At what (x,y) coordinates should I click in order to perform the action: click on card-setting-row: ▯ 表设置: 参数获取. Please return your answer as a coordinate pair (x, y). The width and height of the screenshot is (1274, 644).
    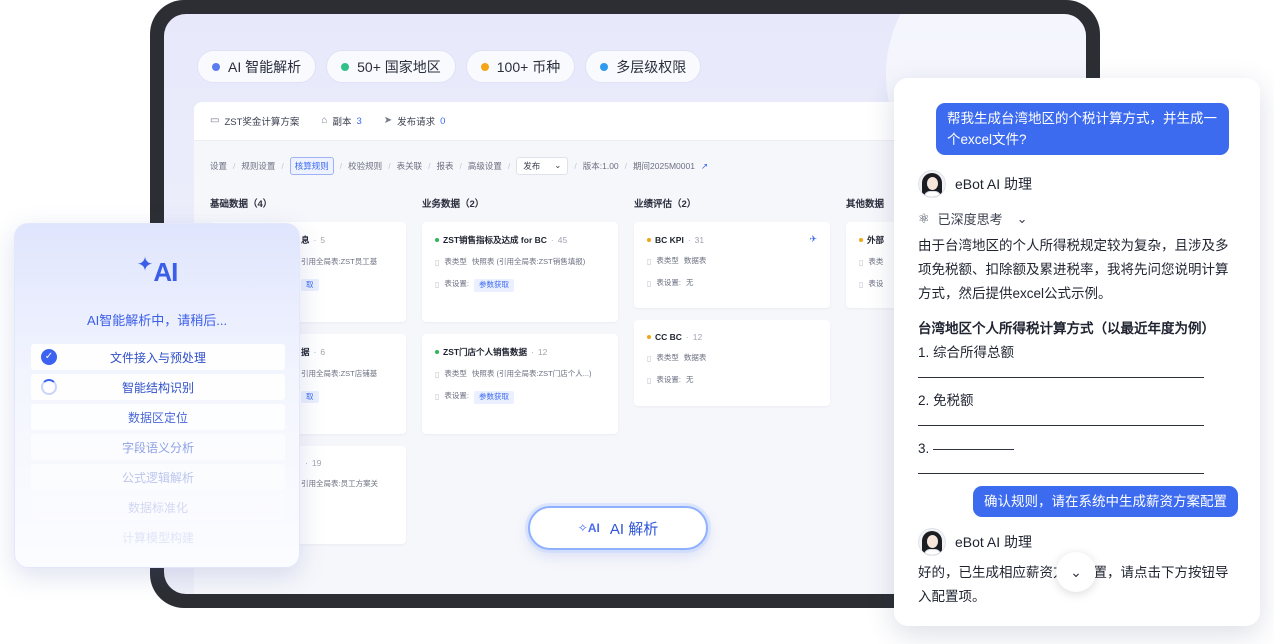
    Looking at the image, I should click on (520, 285).